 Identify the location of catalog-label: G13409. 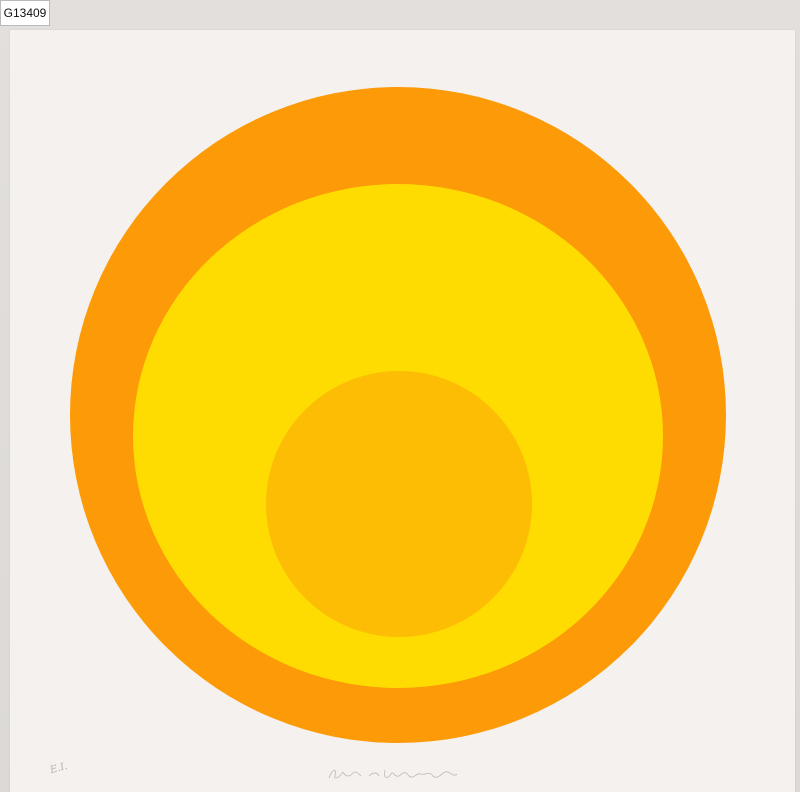
(25, 13).